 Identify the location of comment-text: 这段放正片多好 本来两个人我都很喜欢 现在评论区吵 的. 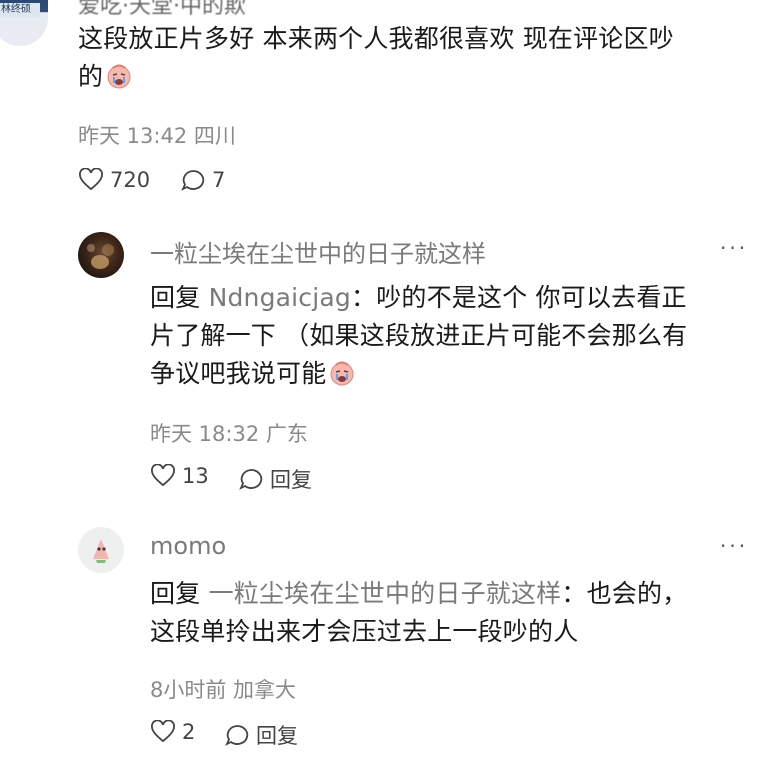
(418, 58).